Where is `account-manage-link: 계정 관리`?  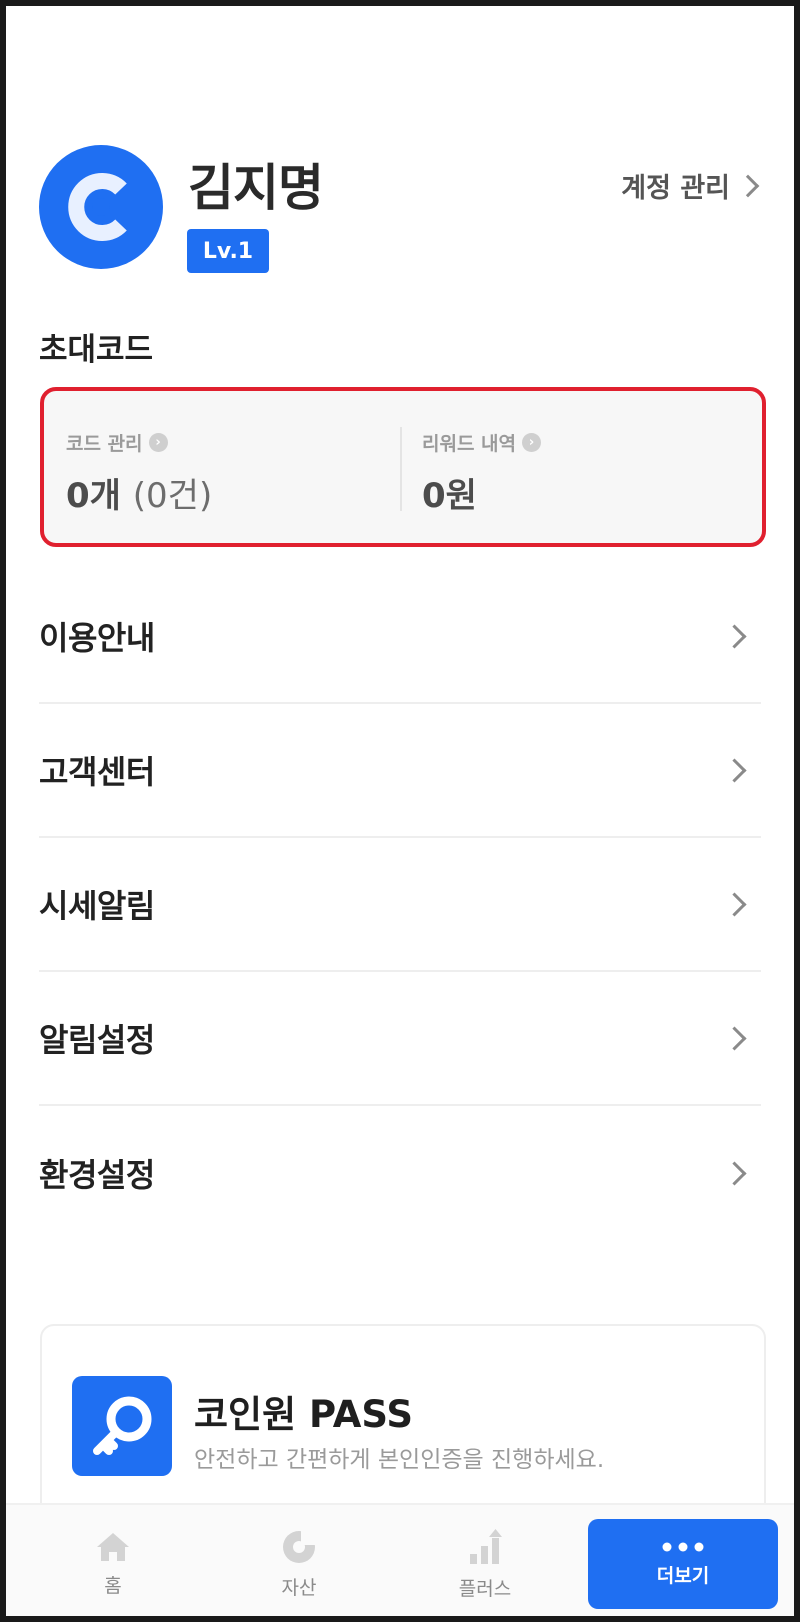
account-manage-link: 계정 관리 is located at coordinates (690, 185).